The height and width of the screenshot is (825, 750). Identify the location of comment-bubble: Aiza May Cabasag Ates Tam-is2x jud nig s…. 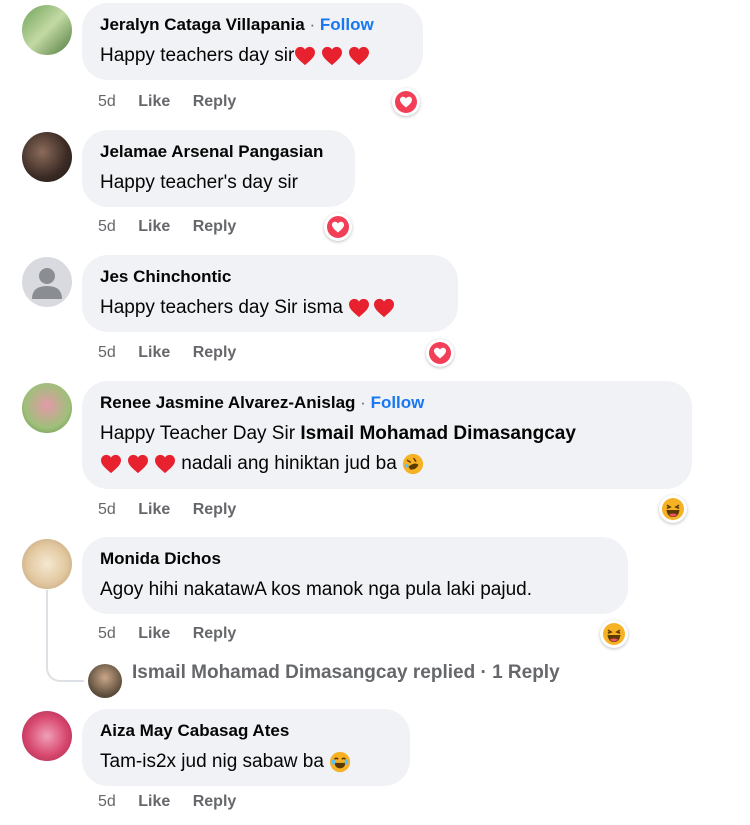
(246, 747).